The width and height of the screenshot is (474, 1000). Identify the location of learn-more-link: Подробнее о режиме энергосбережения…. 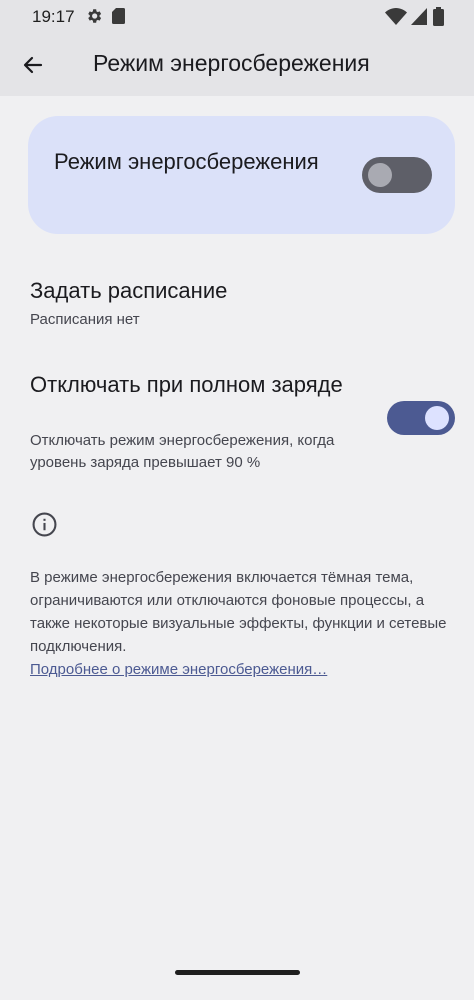
(178, 670).